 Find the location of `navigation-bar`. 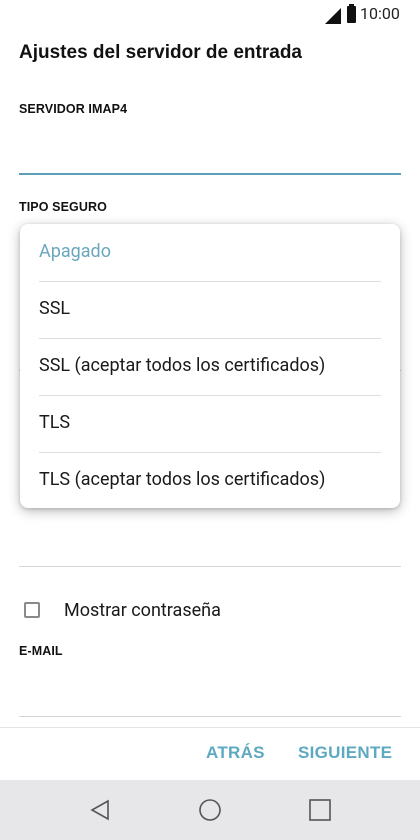

navigation-bar is located at coordinates (210, 810).